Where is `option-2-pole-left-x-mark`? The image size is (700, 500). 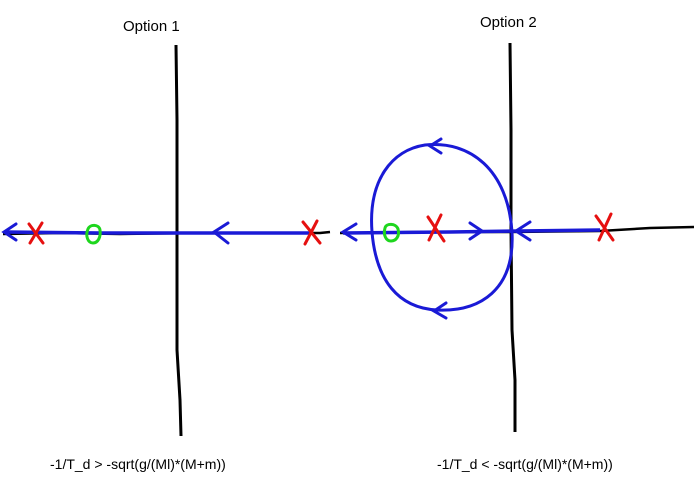 option-2-pole-left-x-mark is located at coordinates (436, 228).